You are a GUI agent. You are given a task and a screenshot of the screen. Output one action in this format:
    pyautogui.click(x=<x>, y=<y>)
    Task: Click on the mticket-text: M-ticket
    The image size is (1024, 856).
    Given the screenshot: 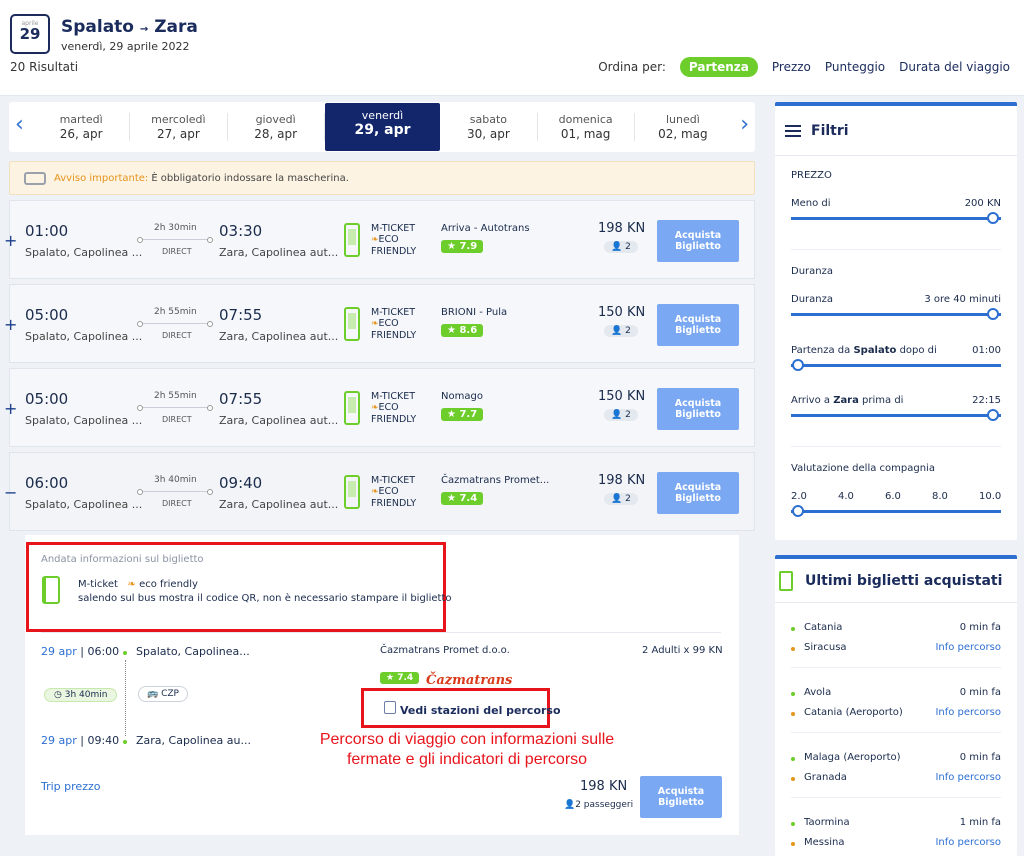 What is the action you would take?
    pyautogui.click(x=98, y=584)
    